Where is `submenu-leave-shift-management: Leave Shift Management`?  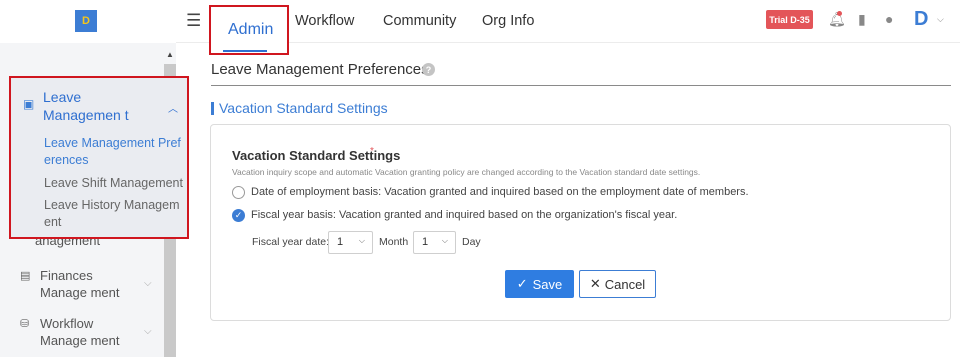
submenu-leave-shift-management: Leave Shift Management is located at coordinates (114, 183).